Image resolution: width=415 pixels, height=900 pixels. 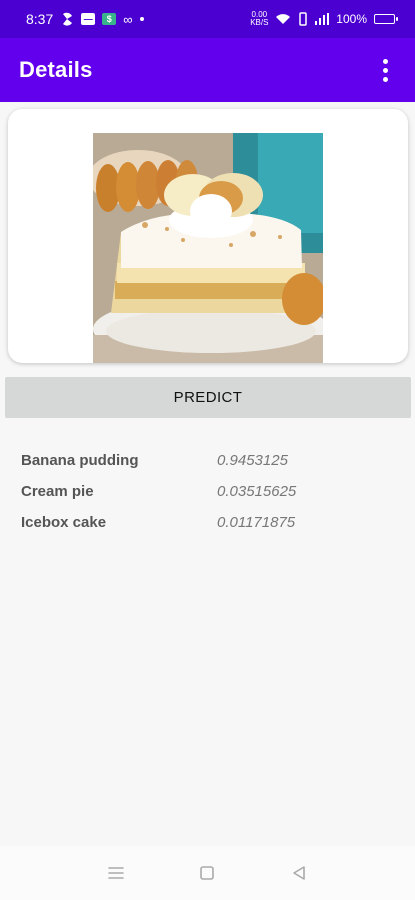 I want to click on signal-icon, so click(x=322, y=19).